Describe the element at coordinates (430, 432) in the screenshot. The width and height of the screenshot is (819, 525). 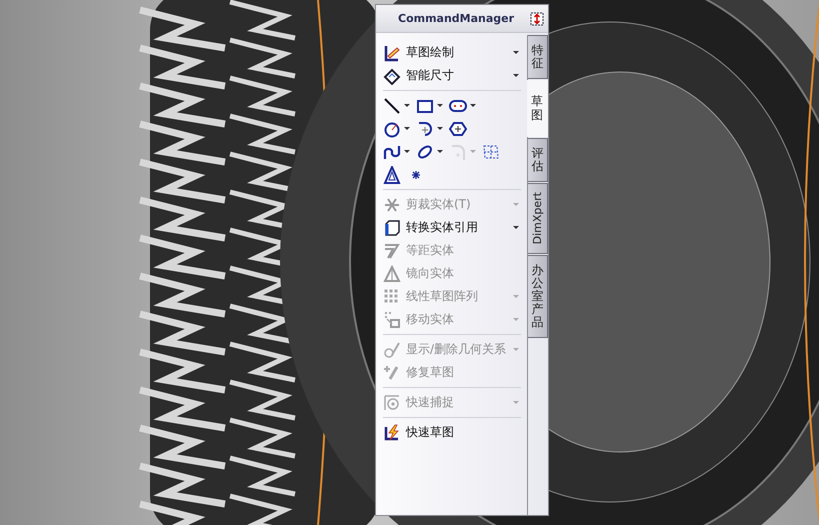
I see `command-label: 快速草图` at that location.